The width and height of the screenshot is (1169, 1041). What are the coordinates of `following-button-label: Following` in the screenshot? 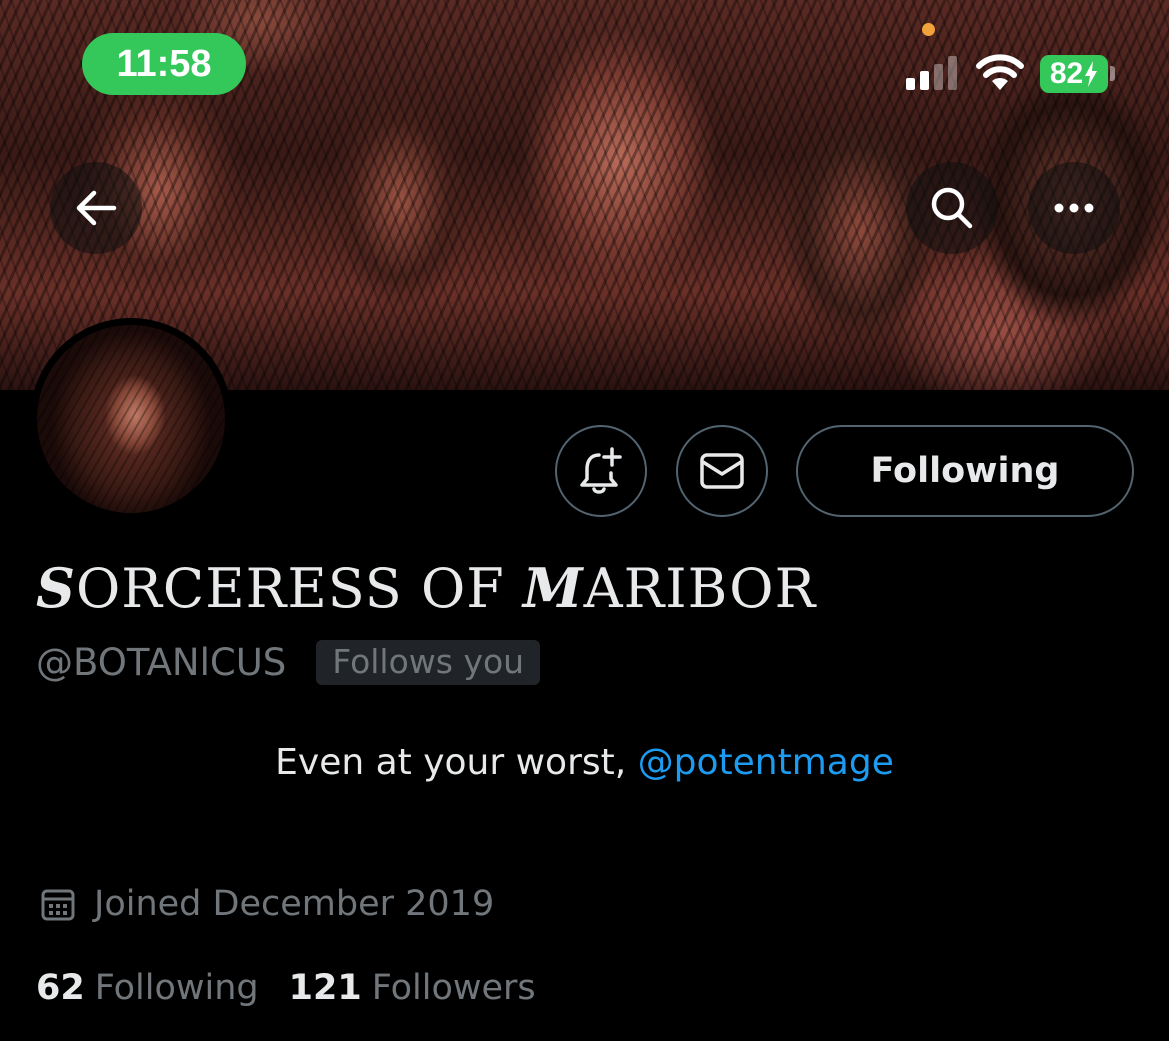 It's located at (965, 471).